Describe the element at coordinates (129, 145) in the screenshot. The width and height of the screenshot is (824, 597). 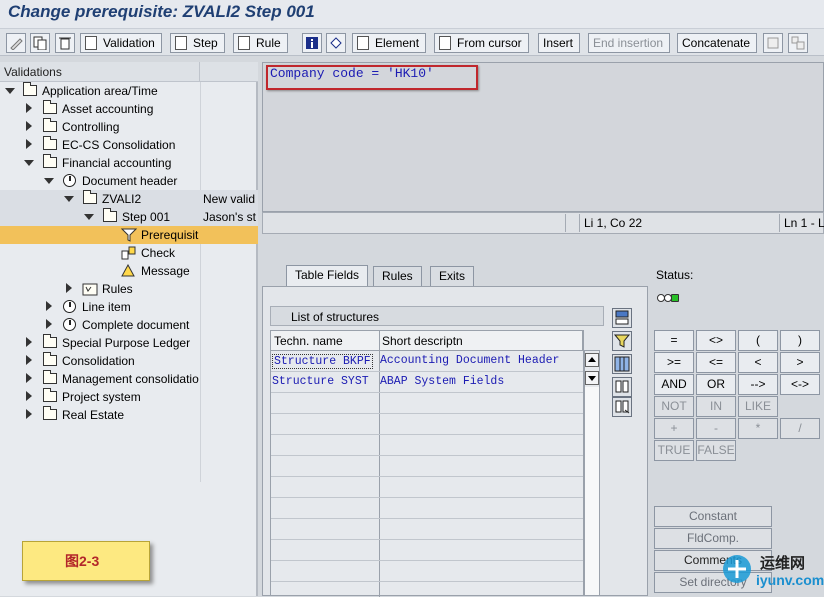
I see `tree-node-ec-cs-consolidation: EC-CS Consolidation` at that location.